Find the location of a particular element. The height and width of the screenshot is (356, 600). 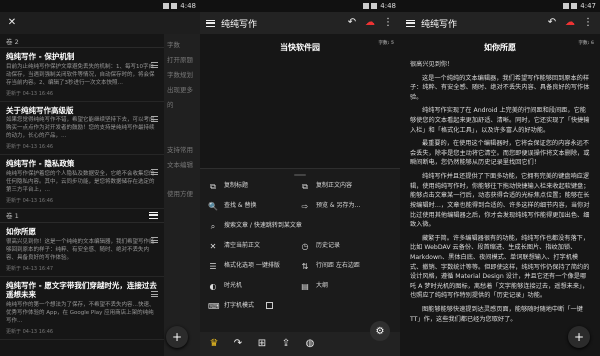

close-icon: ✕ is located at coordinates (12, 23).